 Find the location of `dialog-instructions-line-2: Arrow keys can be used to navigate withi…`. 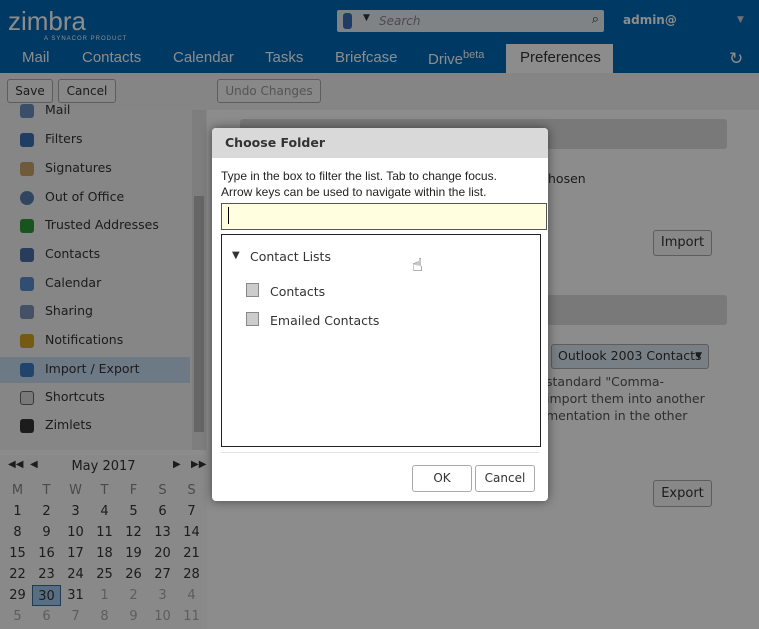

dialog-instructions-line-2: Arrow keys can be used to navigate withi… is located at coordinates (354, 192).